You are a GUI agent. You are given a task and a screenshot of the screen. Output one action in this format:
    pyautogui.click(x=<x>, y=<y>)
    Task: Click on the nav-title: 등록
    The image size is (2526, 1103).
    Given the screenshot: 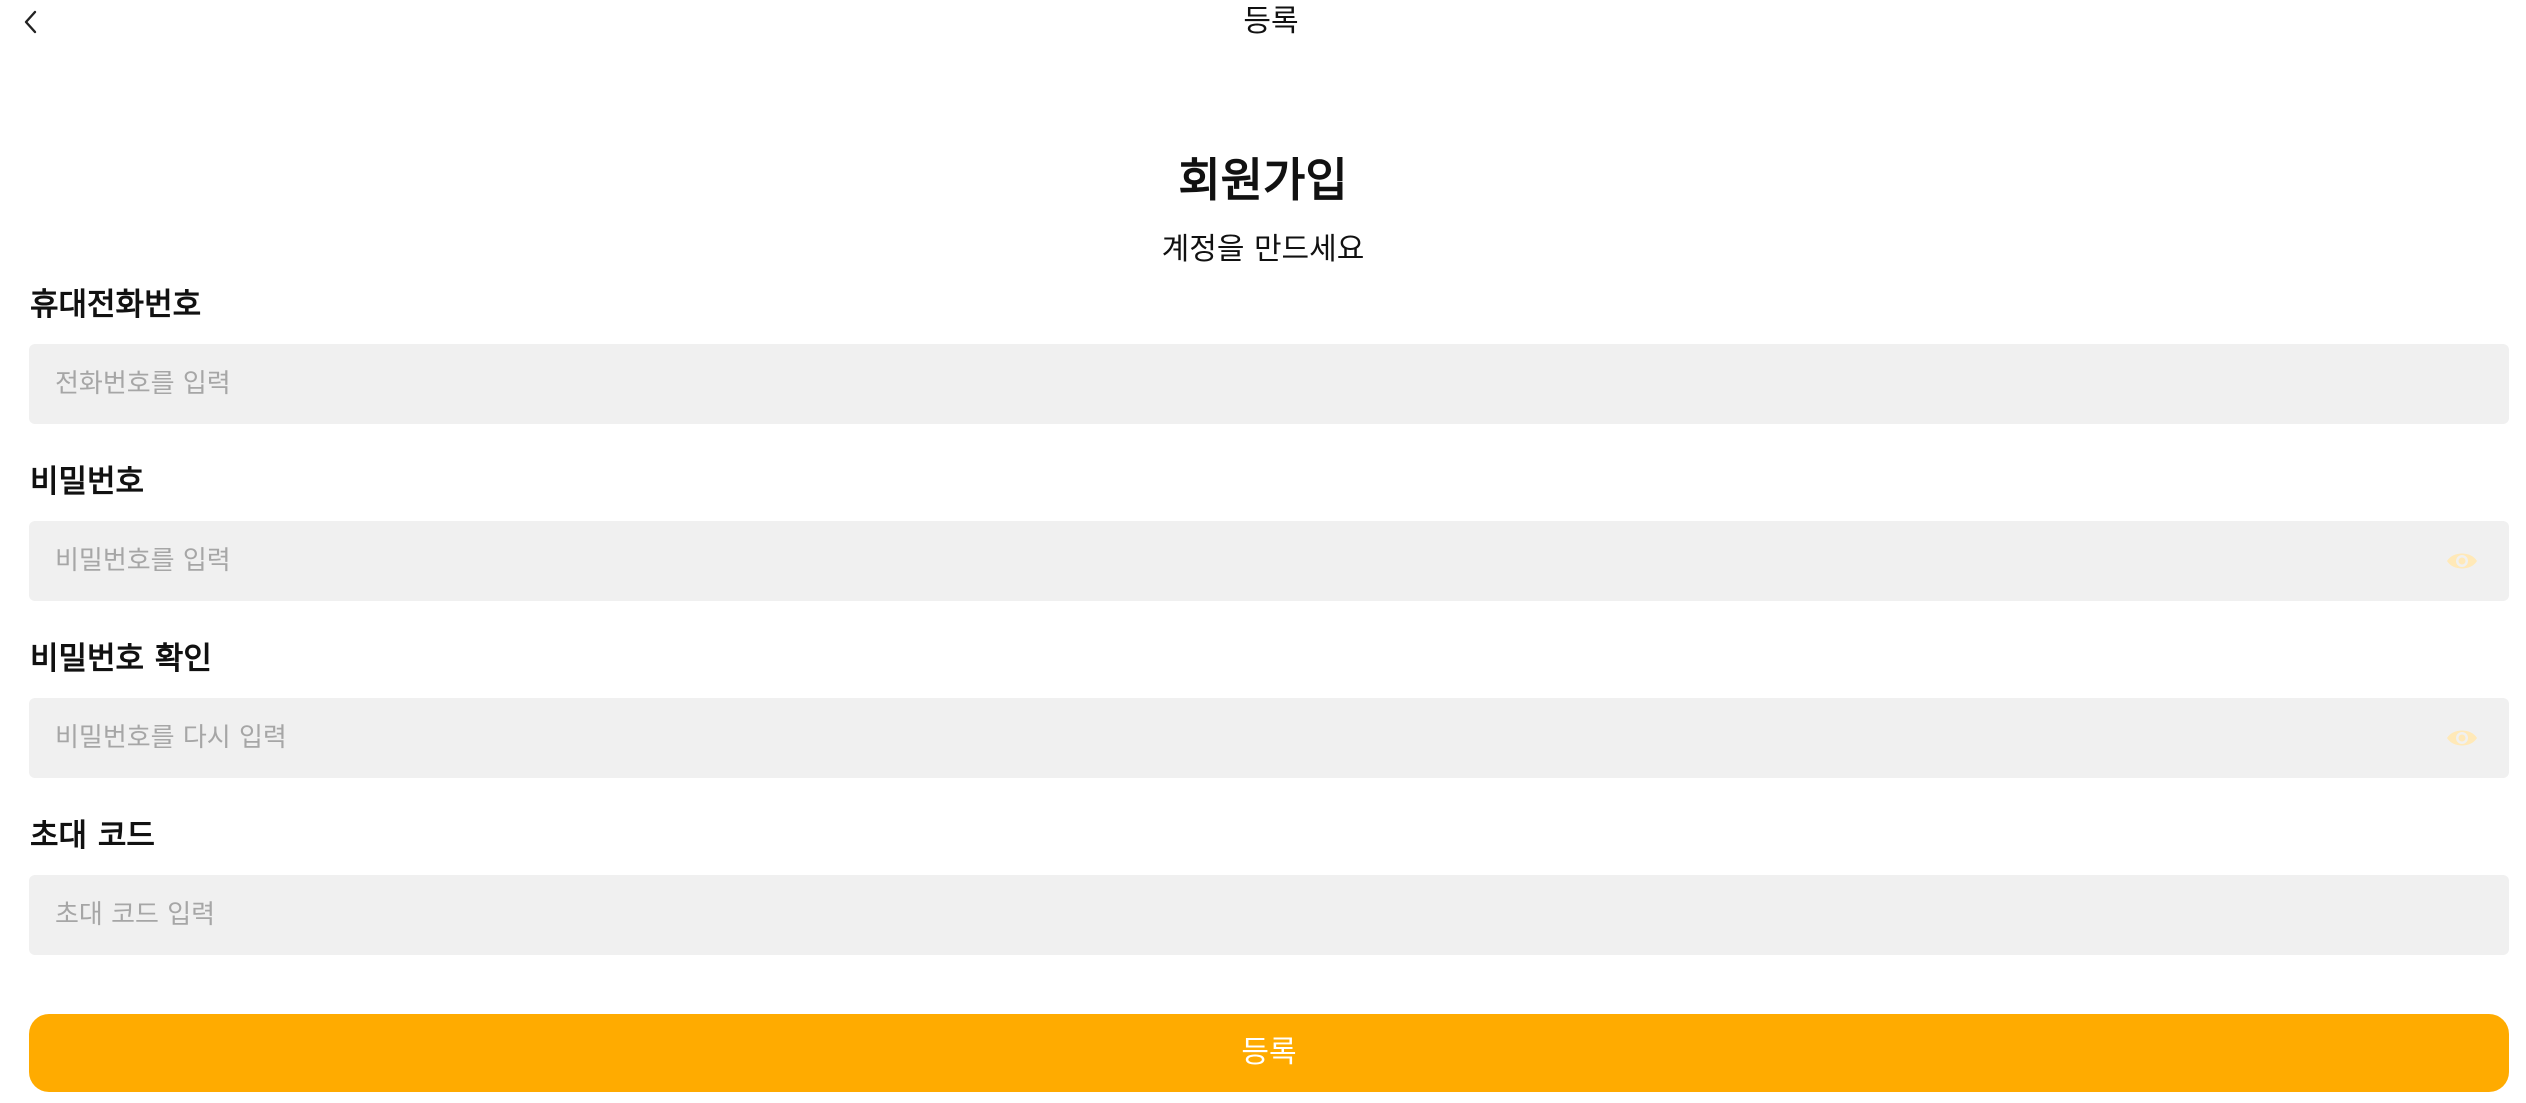 What is the action you would take?
    pyautogui.click(x=1271, y=21)
    